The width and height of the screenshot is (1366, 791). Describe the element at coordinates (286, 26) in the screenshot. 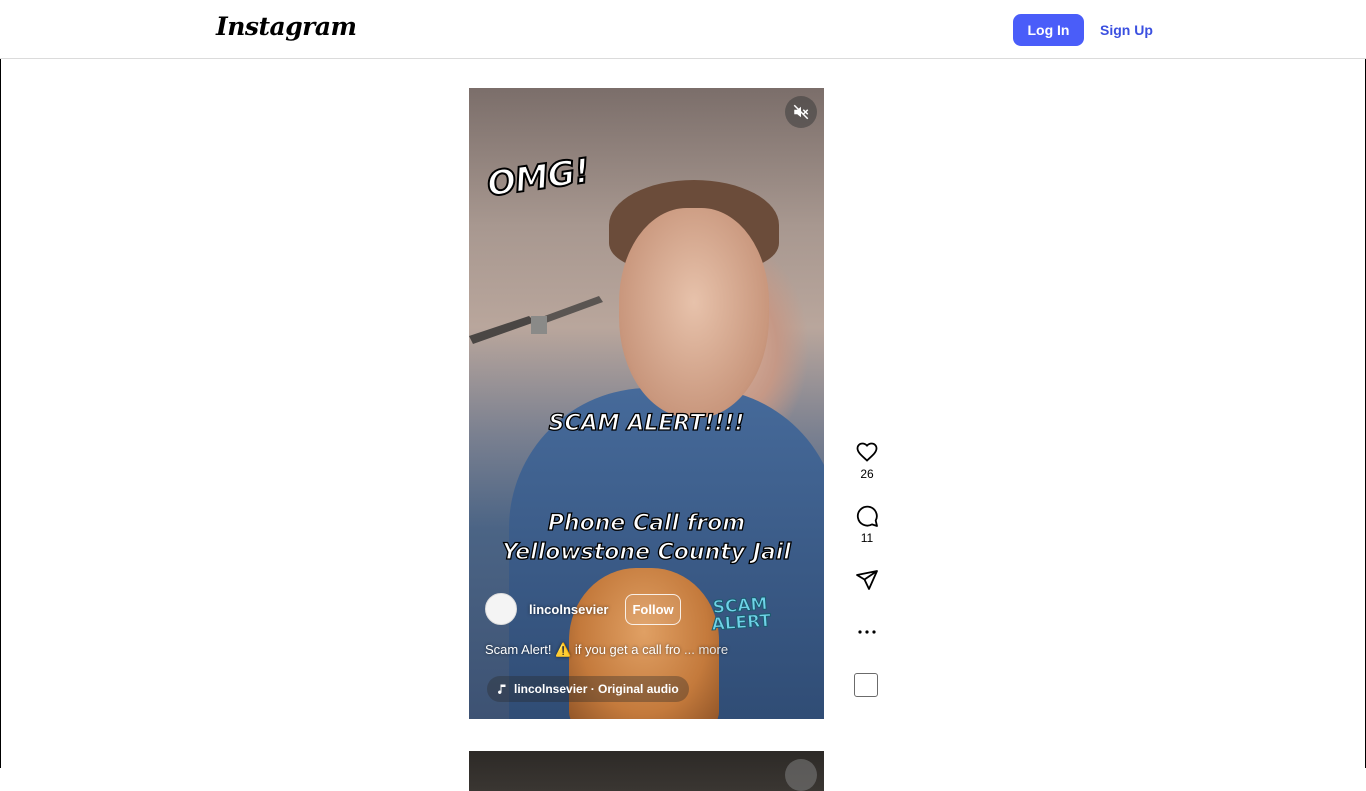

I see `instagram-logo: Instagram` at that location.